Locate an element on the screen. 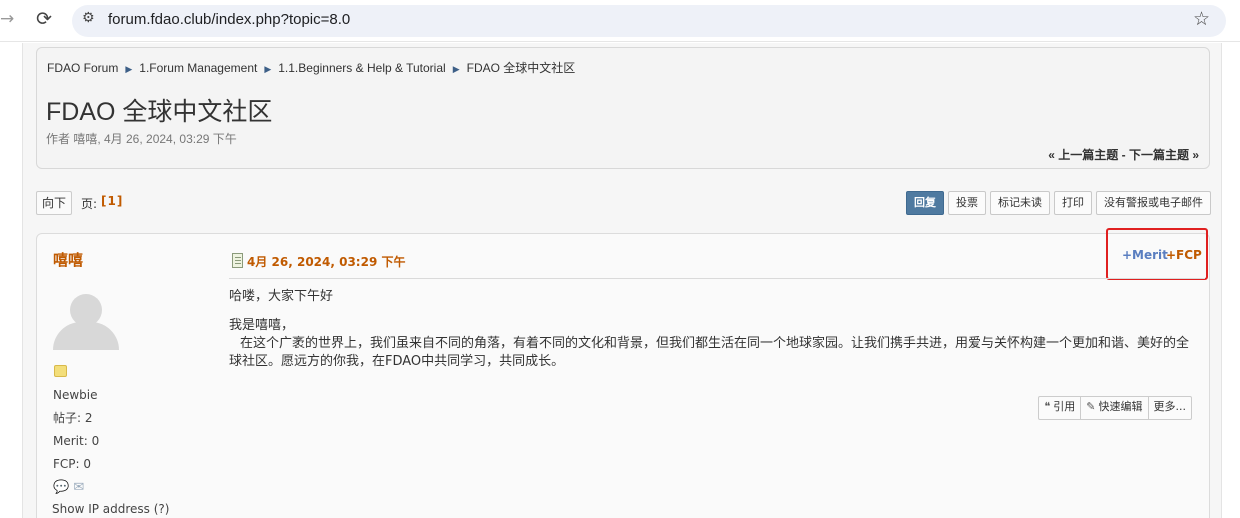 The height and width of the screenshot is (518, 1240). poster-rank: Newbie is located at coordinates (75, 395).